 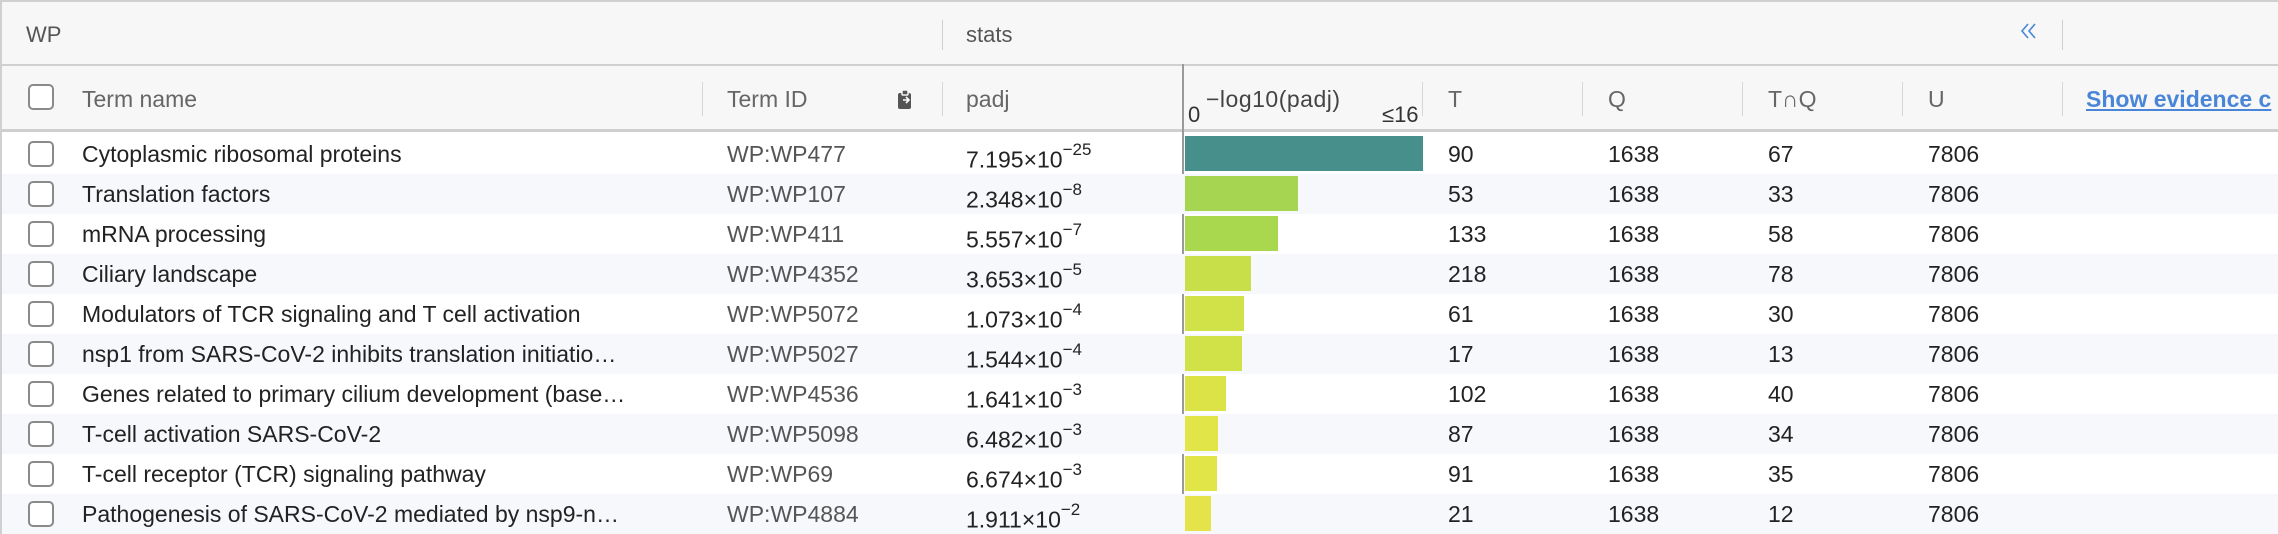 I want to click on padj-exponent: −3, so click(x=1072, y=429).